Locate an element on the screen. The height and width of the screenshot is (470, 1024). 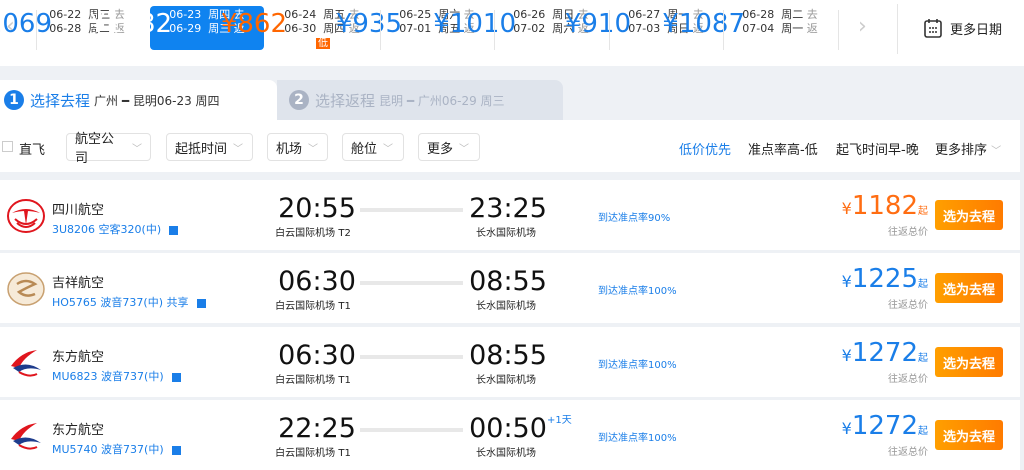
tab-select-outbound: 1 选择去程 广州 ━ 昆明06-23 周四 is located at coordinates (138, 100).